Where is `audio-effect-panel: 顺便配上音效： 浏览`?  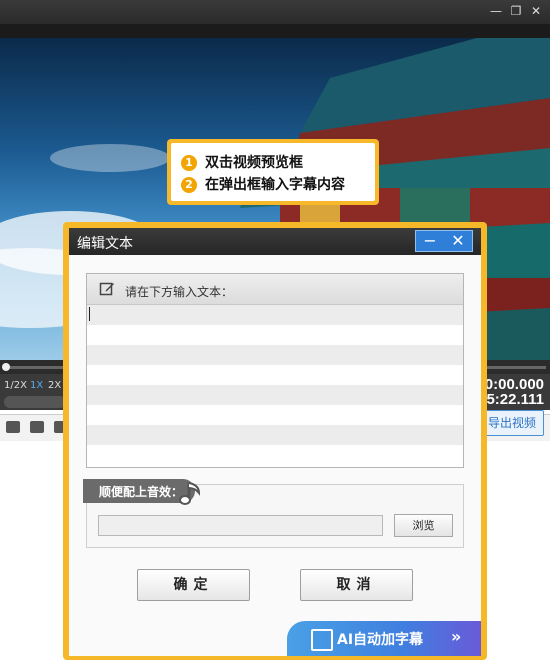
audio-effect-panel: 顺便配上音效： 浏览 is located at coordinates (273, 513).